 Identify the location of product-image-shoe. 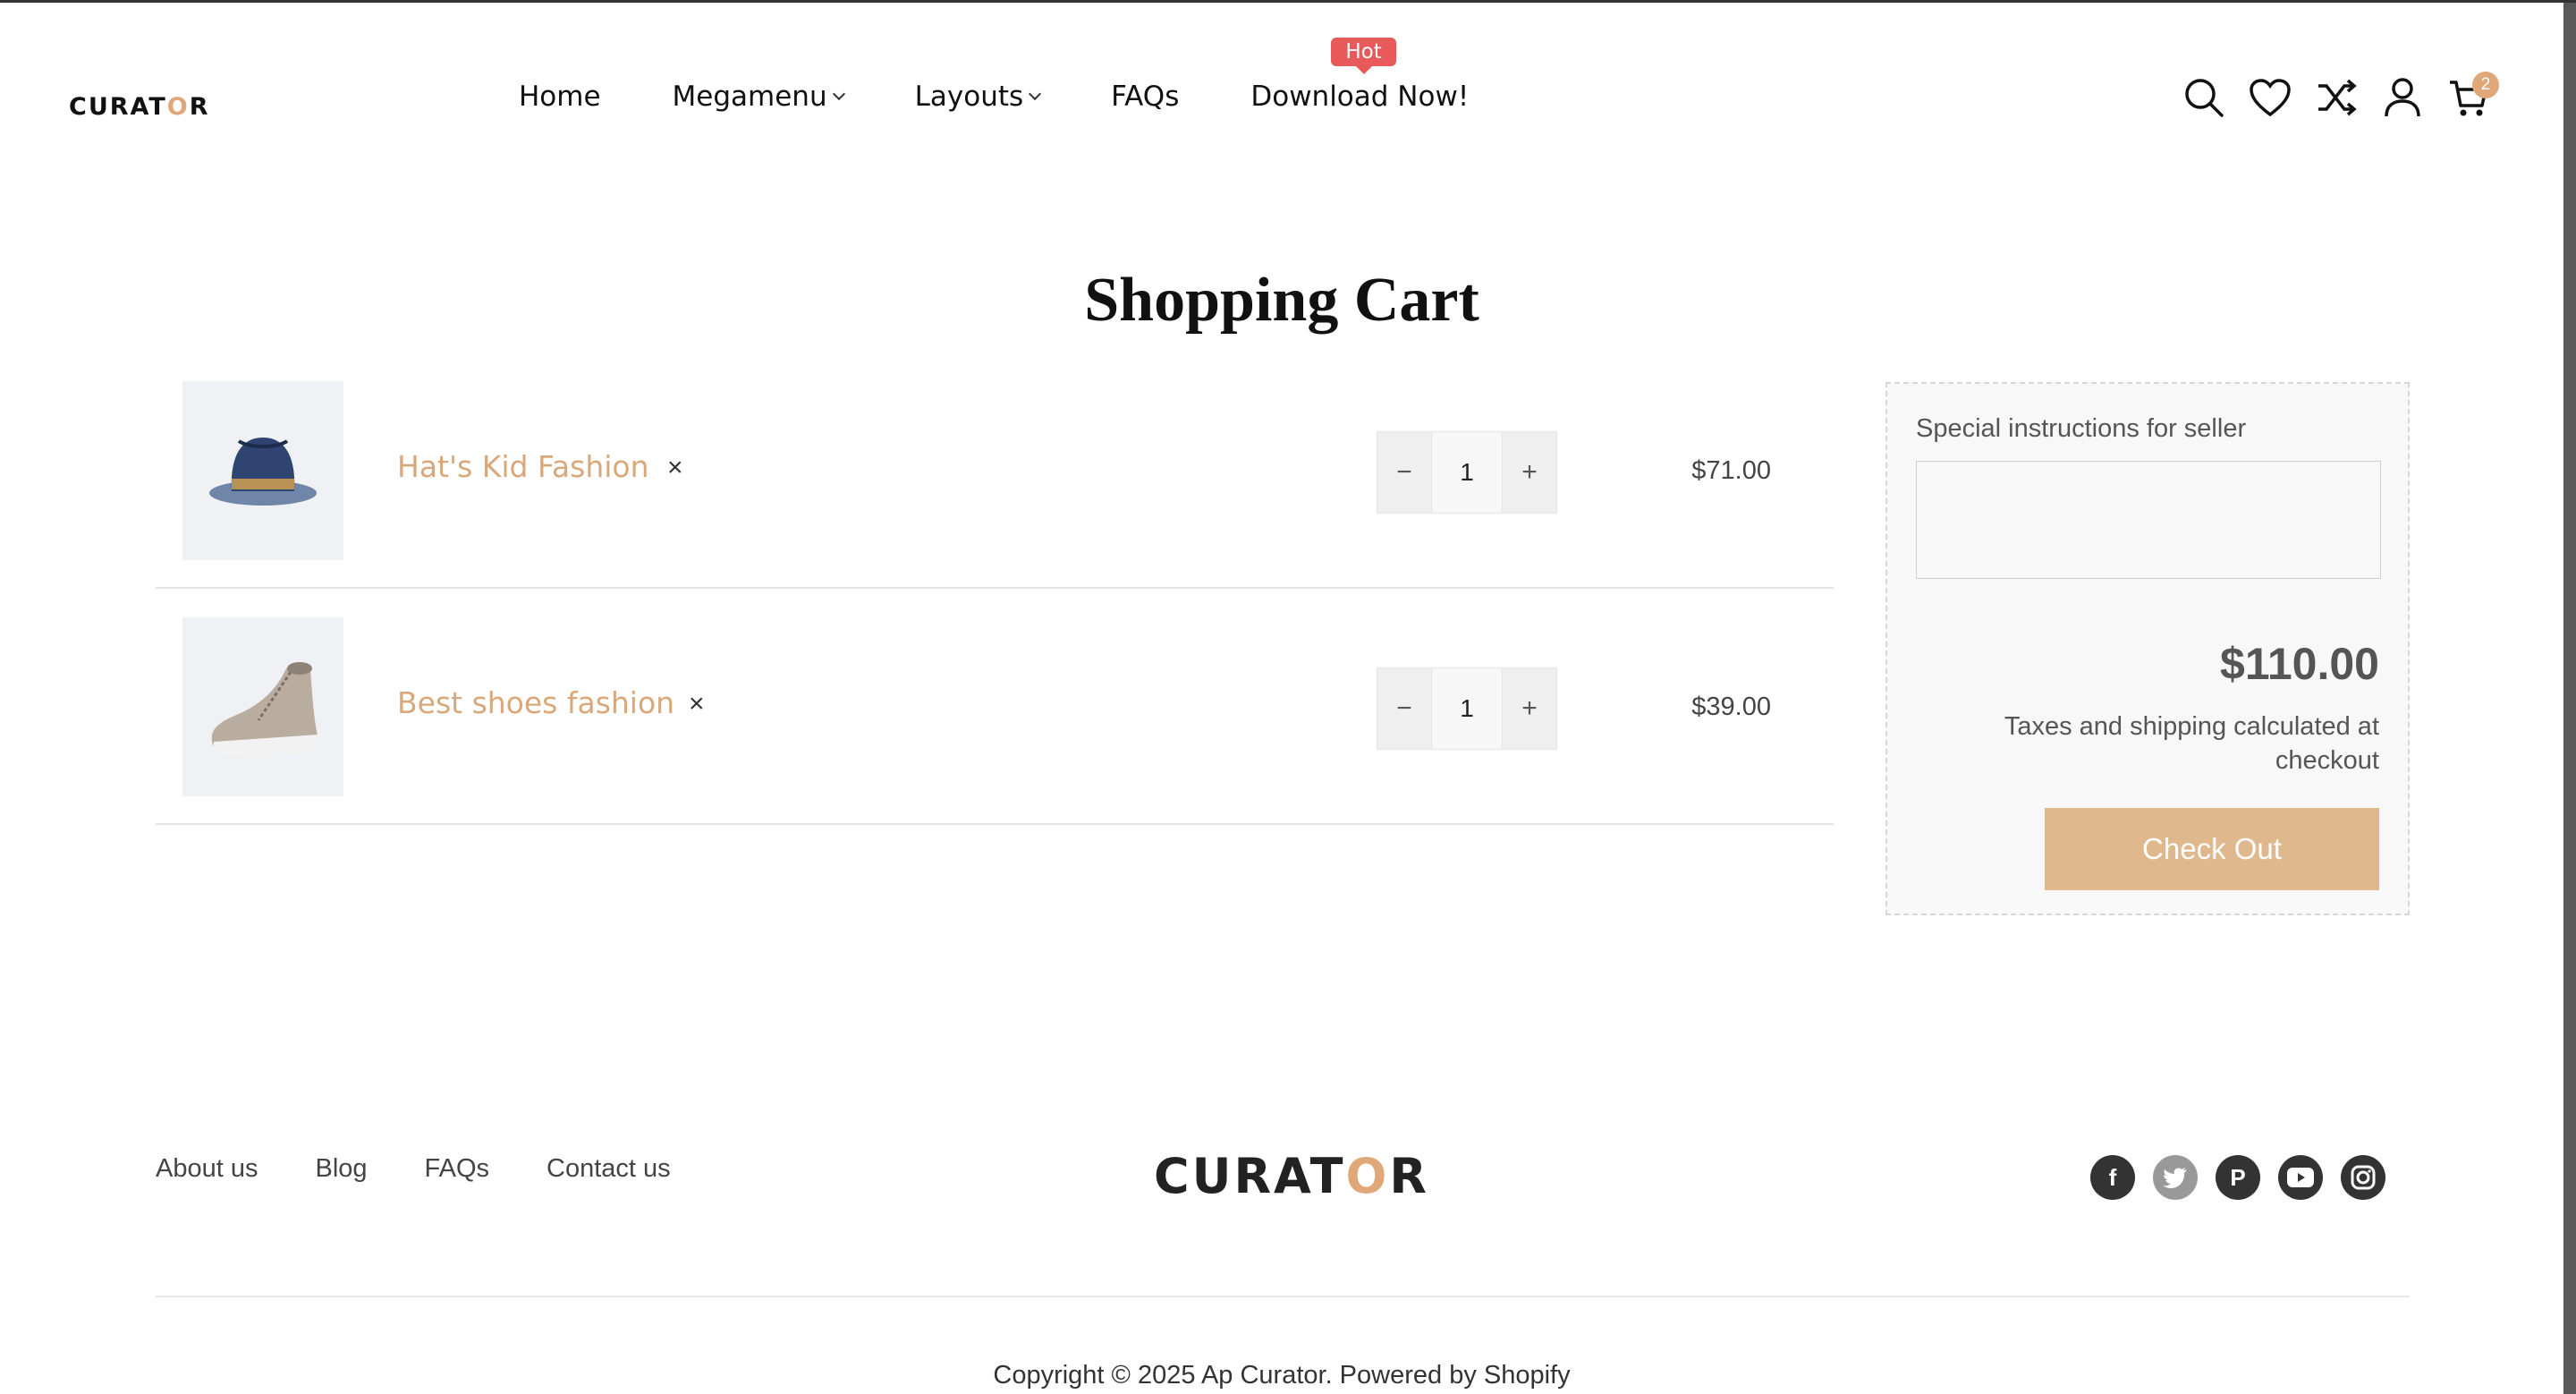
(262, 706).